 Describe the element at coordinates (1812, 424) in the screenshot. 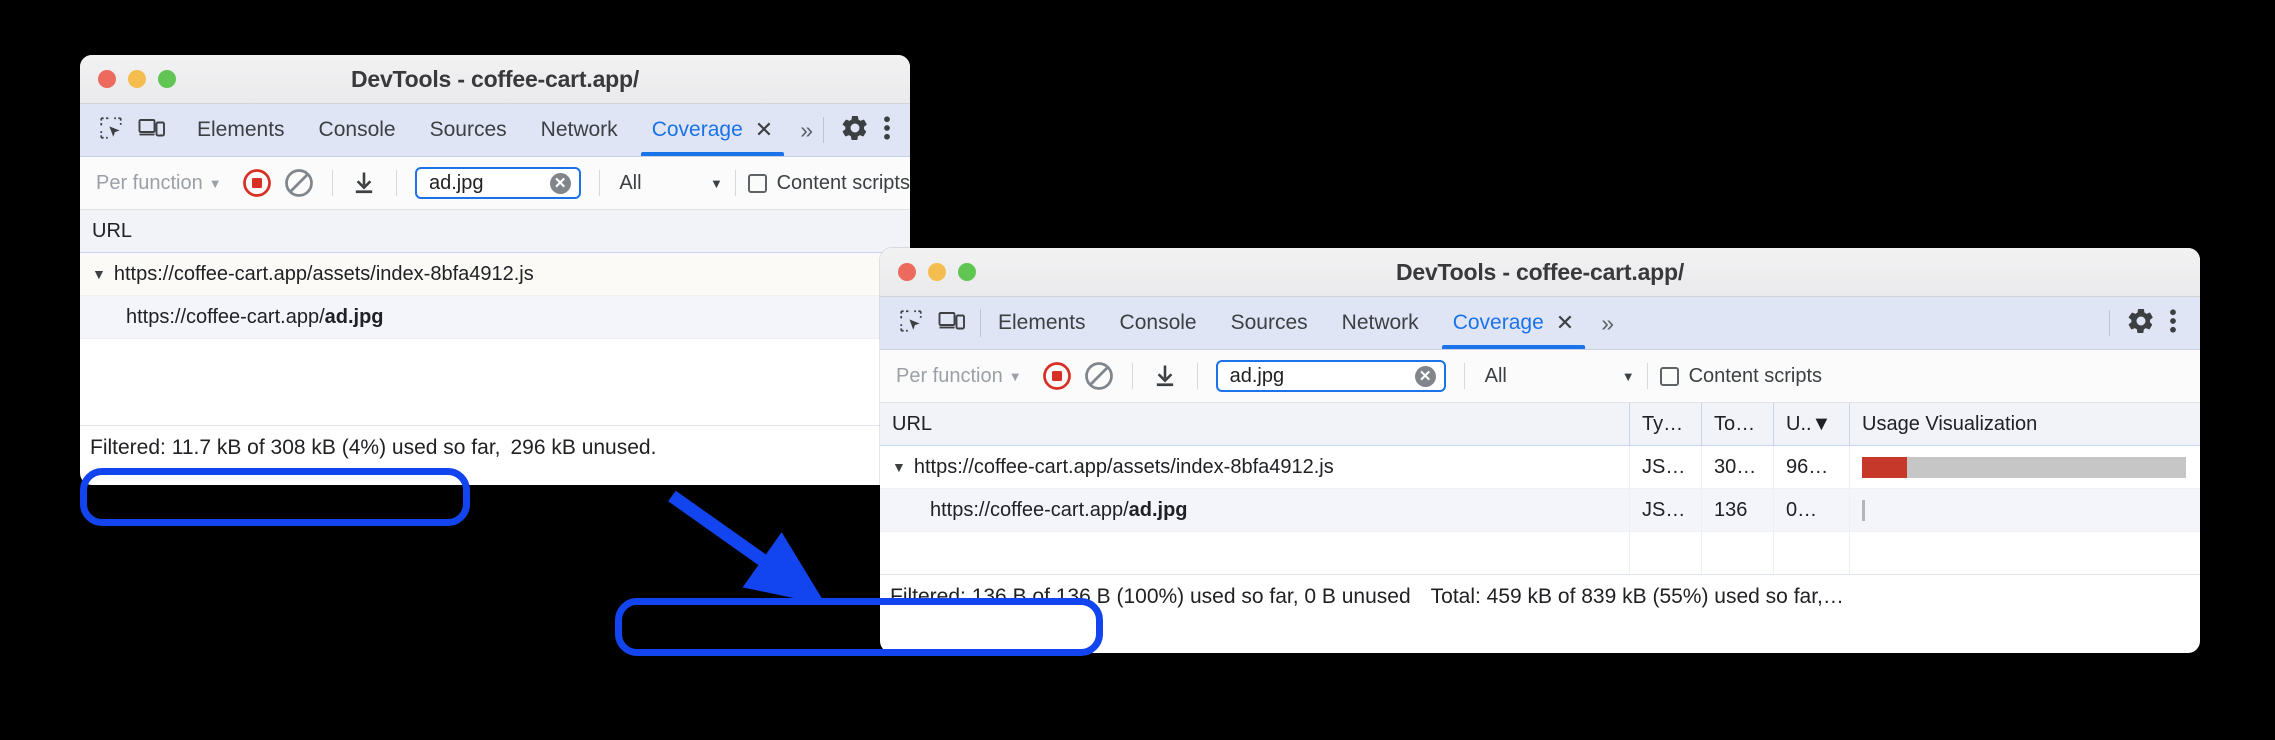

I see `column-header-unused-bytes: U..▼` at that location.